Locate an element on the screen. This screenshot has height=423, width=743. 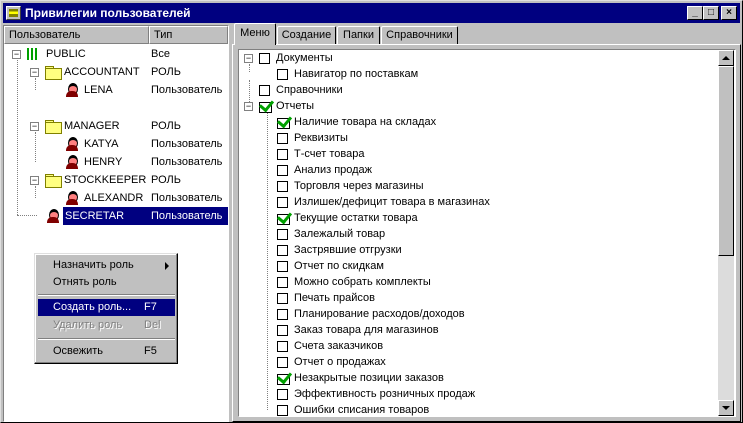
menu-item-shortcut: Del is located at coordinates (152, 325).